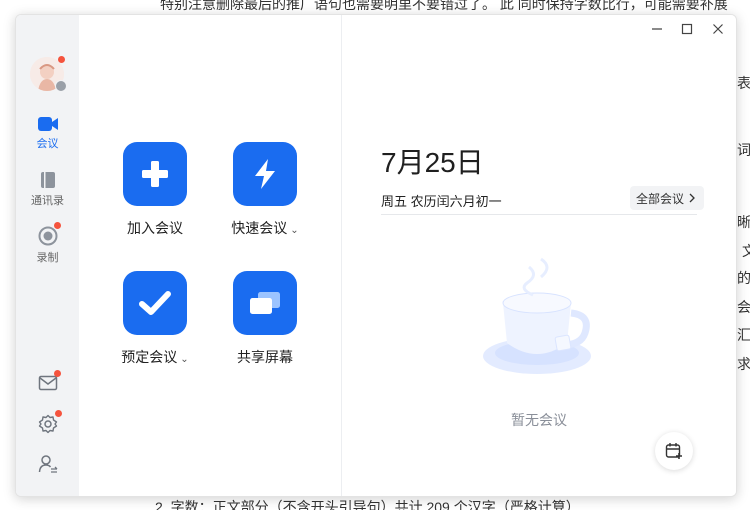 The image size is (750, 510). What do you see at coordinates (61, 59) in the screenshot?
I see `avatar-badge` at bounding box center [61, 59].